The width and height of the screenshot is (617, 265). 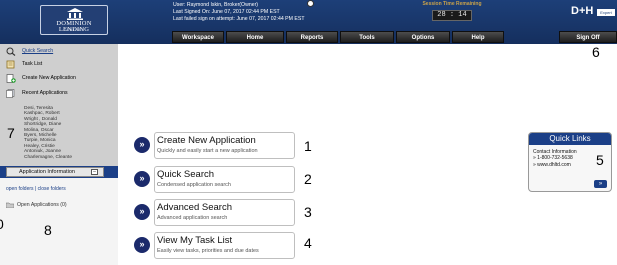 I want to click on sidebar-item-recent-applications: Recent Applications, so click(x=37, y=93).